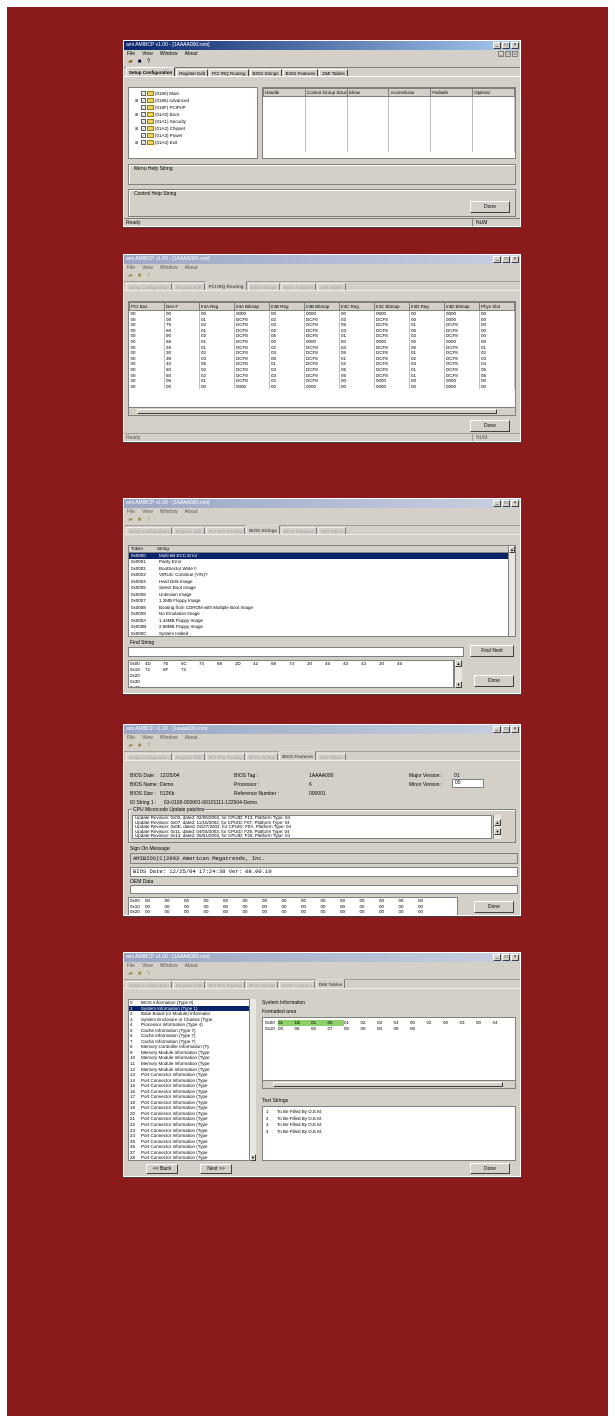 This screenshot has height=1423, width=615. Describe the element at coordinates (324, 889) in the screenshot. I see `oem-data-input` at that location.